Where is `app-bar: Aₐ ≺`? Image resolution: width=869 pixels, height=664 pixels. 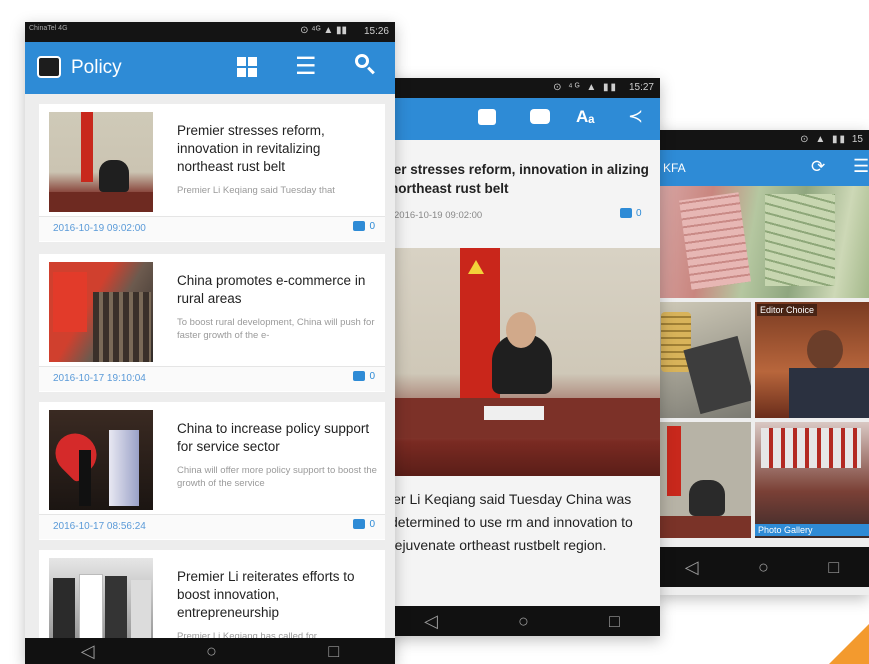 app-bar: Aₐ ≺ is located at coordinates (522, 119).